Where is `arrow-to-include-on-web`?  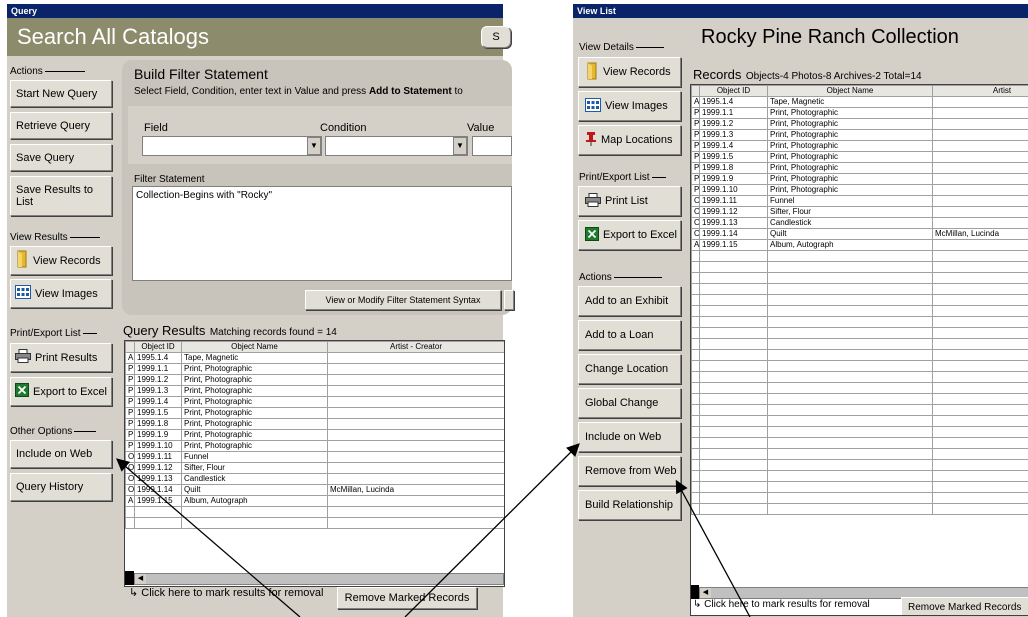
arrow-to-include-on-web is located at coordinates (208, 537).